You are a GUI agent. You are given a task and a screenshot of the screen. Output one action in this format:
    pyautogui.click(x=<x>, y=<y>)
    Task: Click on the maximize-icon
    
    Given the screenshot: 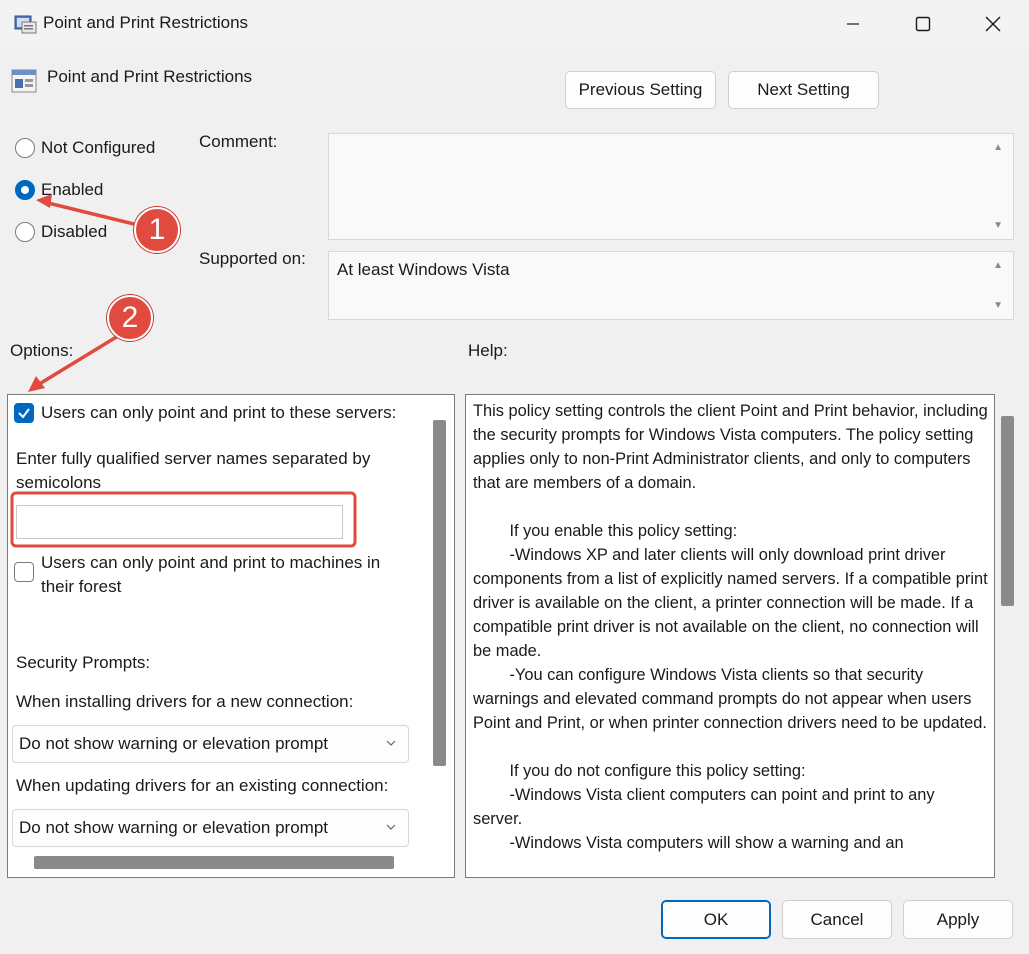 What is the action you would take?
    pyautogui.click(x=923, y=24)
    